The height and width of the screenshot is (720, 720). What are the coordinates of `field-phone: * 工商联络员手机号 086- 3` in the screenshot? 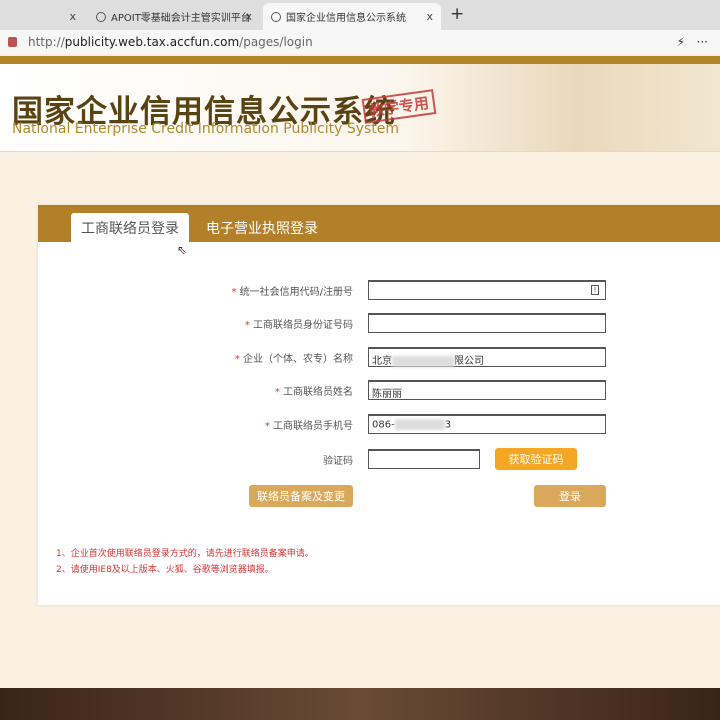 It's located at (379, 424).